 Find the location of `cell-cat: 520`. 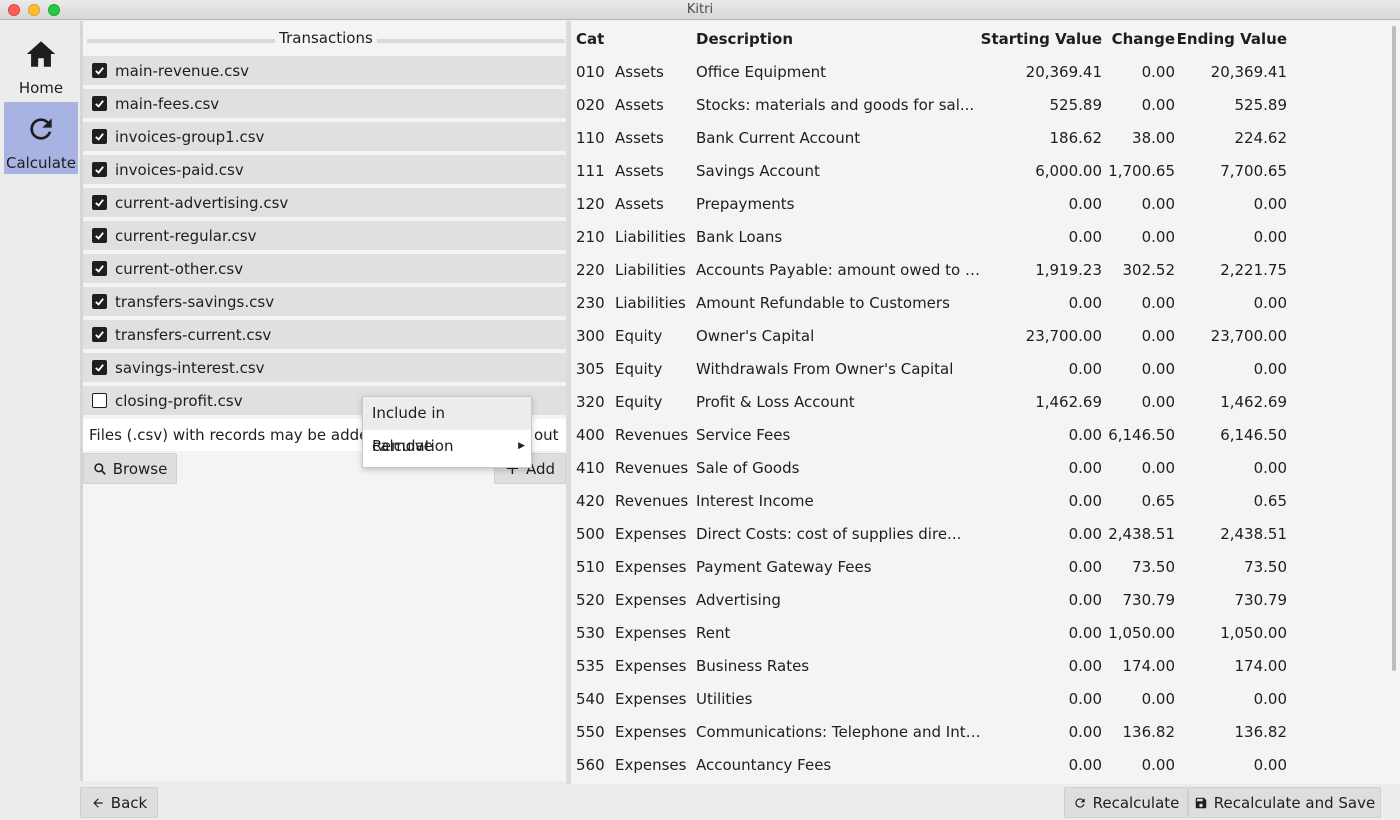

cell-cat: 520 is located at coordinates (590, 600).